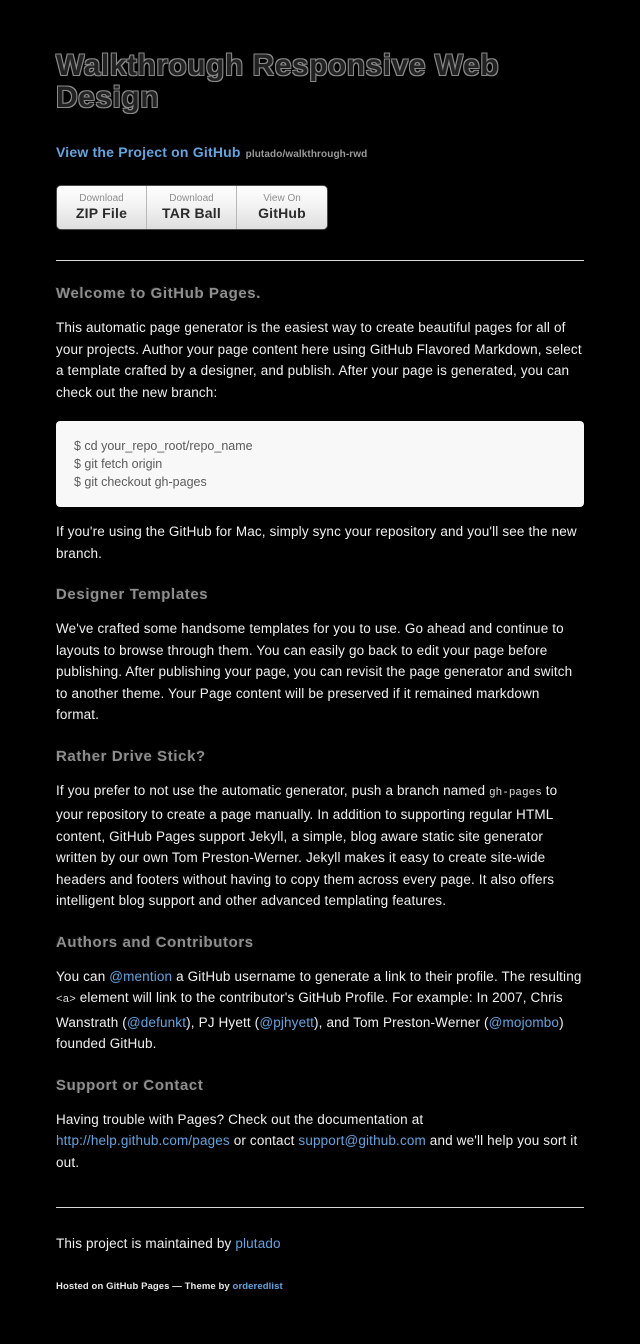 The height and width of the screenshot is (1344, 640). What do you see at coordinates (101, 213) in the screenshot?
I see `download-zip-button-bottom: ZIP File` at bounding box center [101, 213].